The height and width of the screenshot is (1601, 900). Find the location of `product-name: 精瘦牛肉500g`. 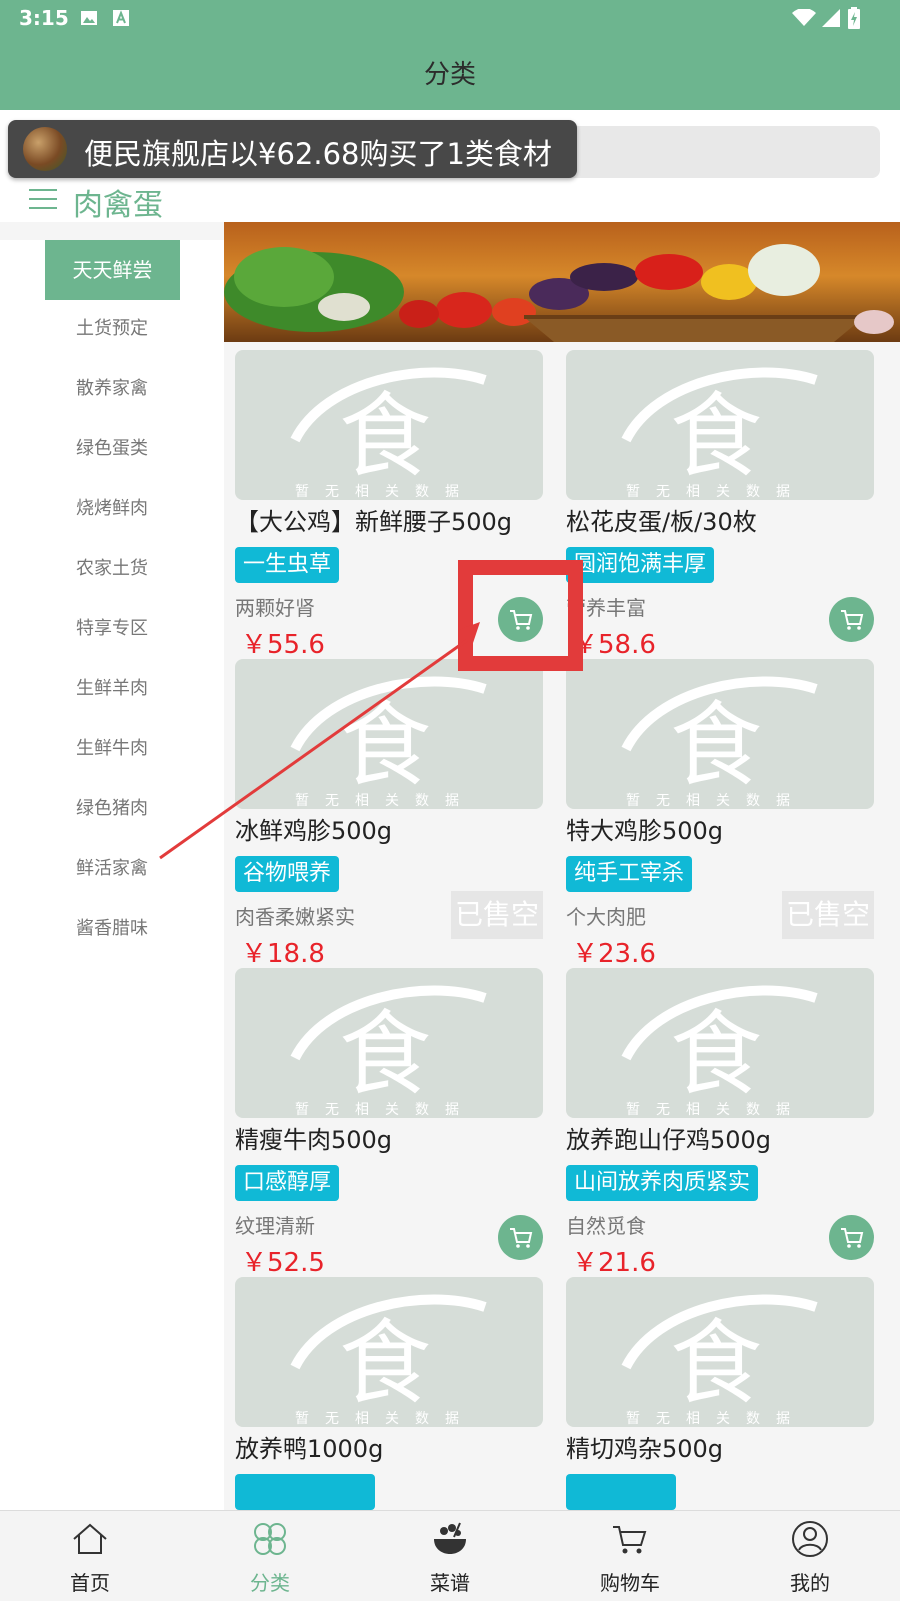

product-name: 精瘦牛肉500g is located at coordinates (314, 1140).